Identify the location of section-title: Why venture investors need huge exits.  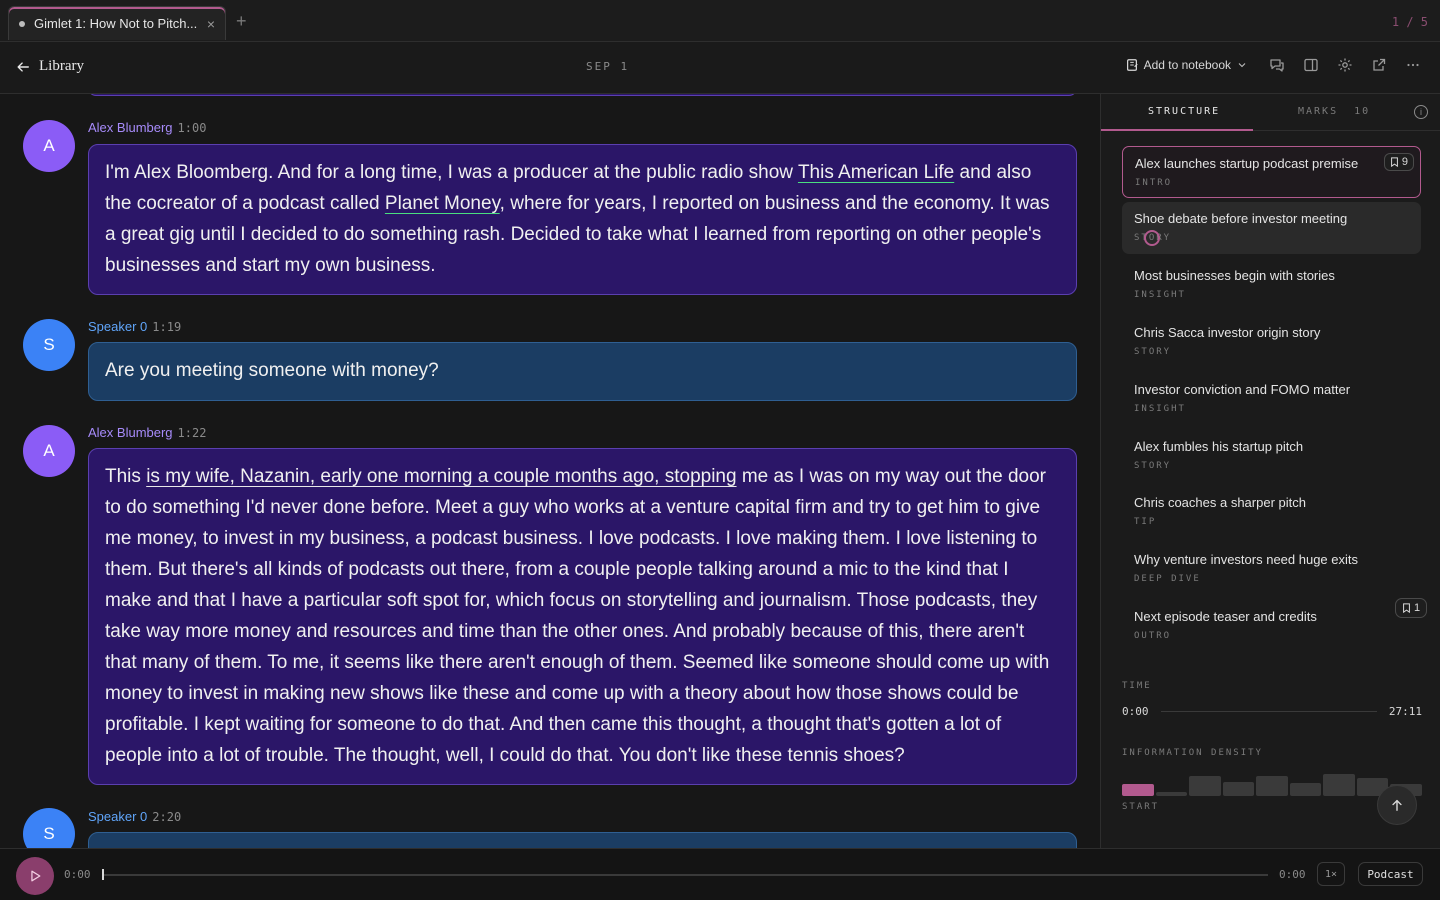
(1246, 559).